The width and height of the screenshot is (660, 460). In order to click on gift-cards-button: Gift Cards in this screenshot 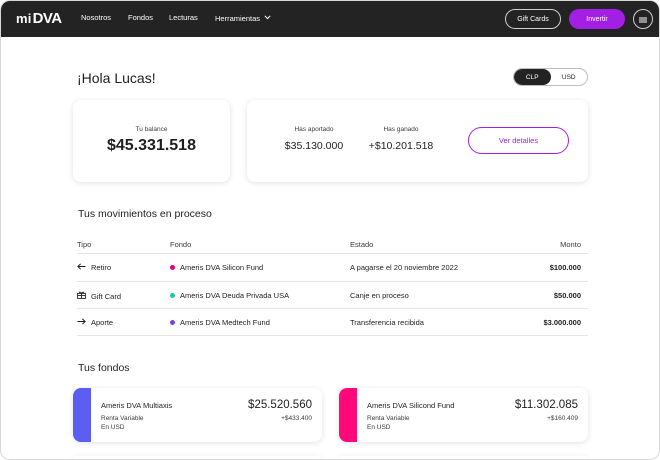, I will do `click(533, 19)`.